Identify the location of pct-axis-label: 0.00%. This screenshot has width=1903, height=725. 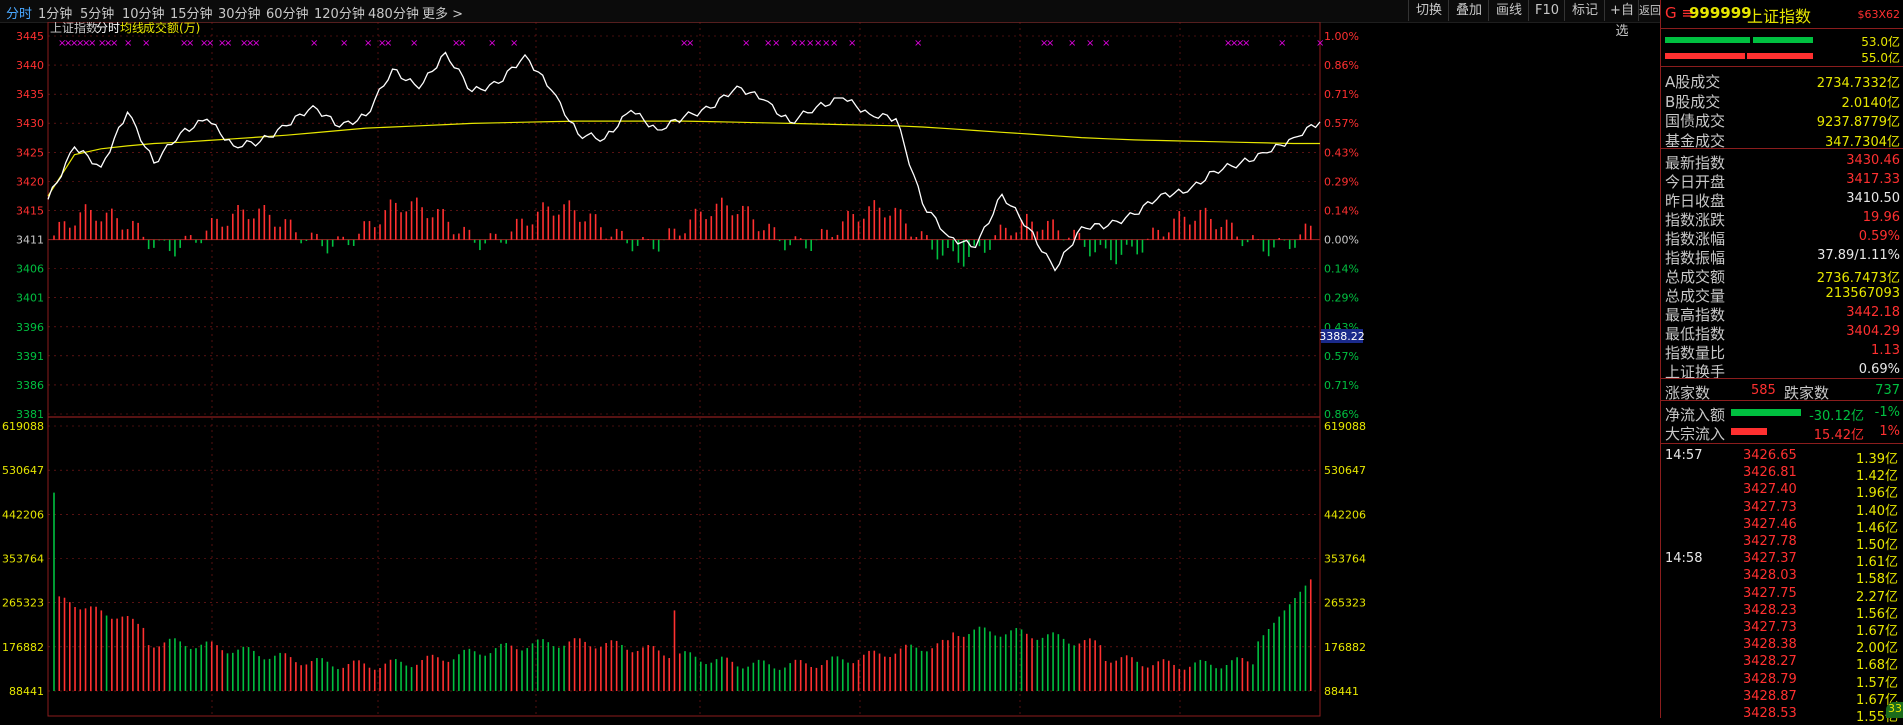
(1341, 240).